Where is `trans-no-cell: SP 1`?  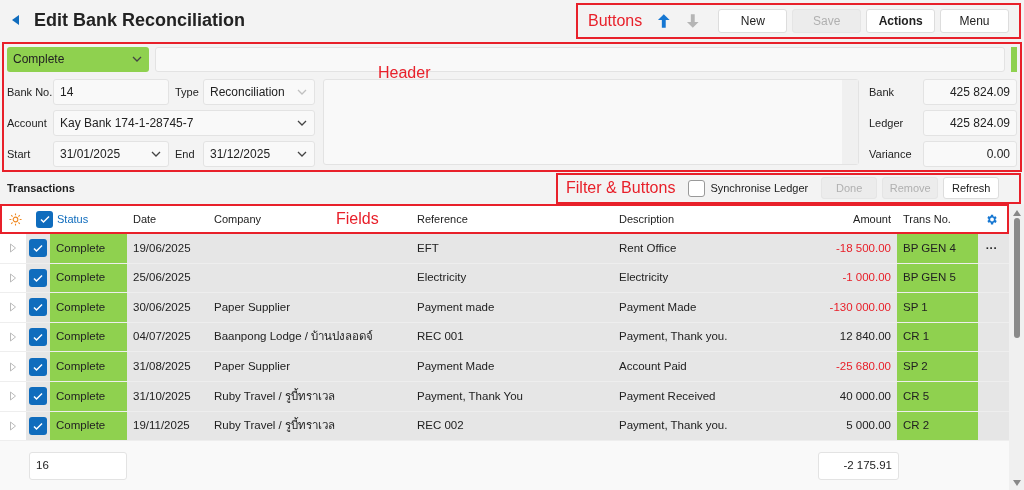 trans-no-cell: SP 1 is located at coordinates (937, 307).